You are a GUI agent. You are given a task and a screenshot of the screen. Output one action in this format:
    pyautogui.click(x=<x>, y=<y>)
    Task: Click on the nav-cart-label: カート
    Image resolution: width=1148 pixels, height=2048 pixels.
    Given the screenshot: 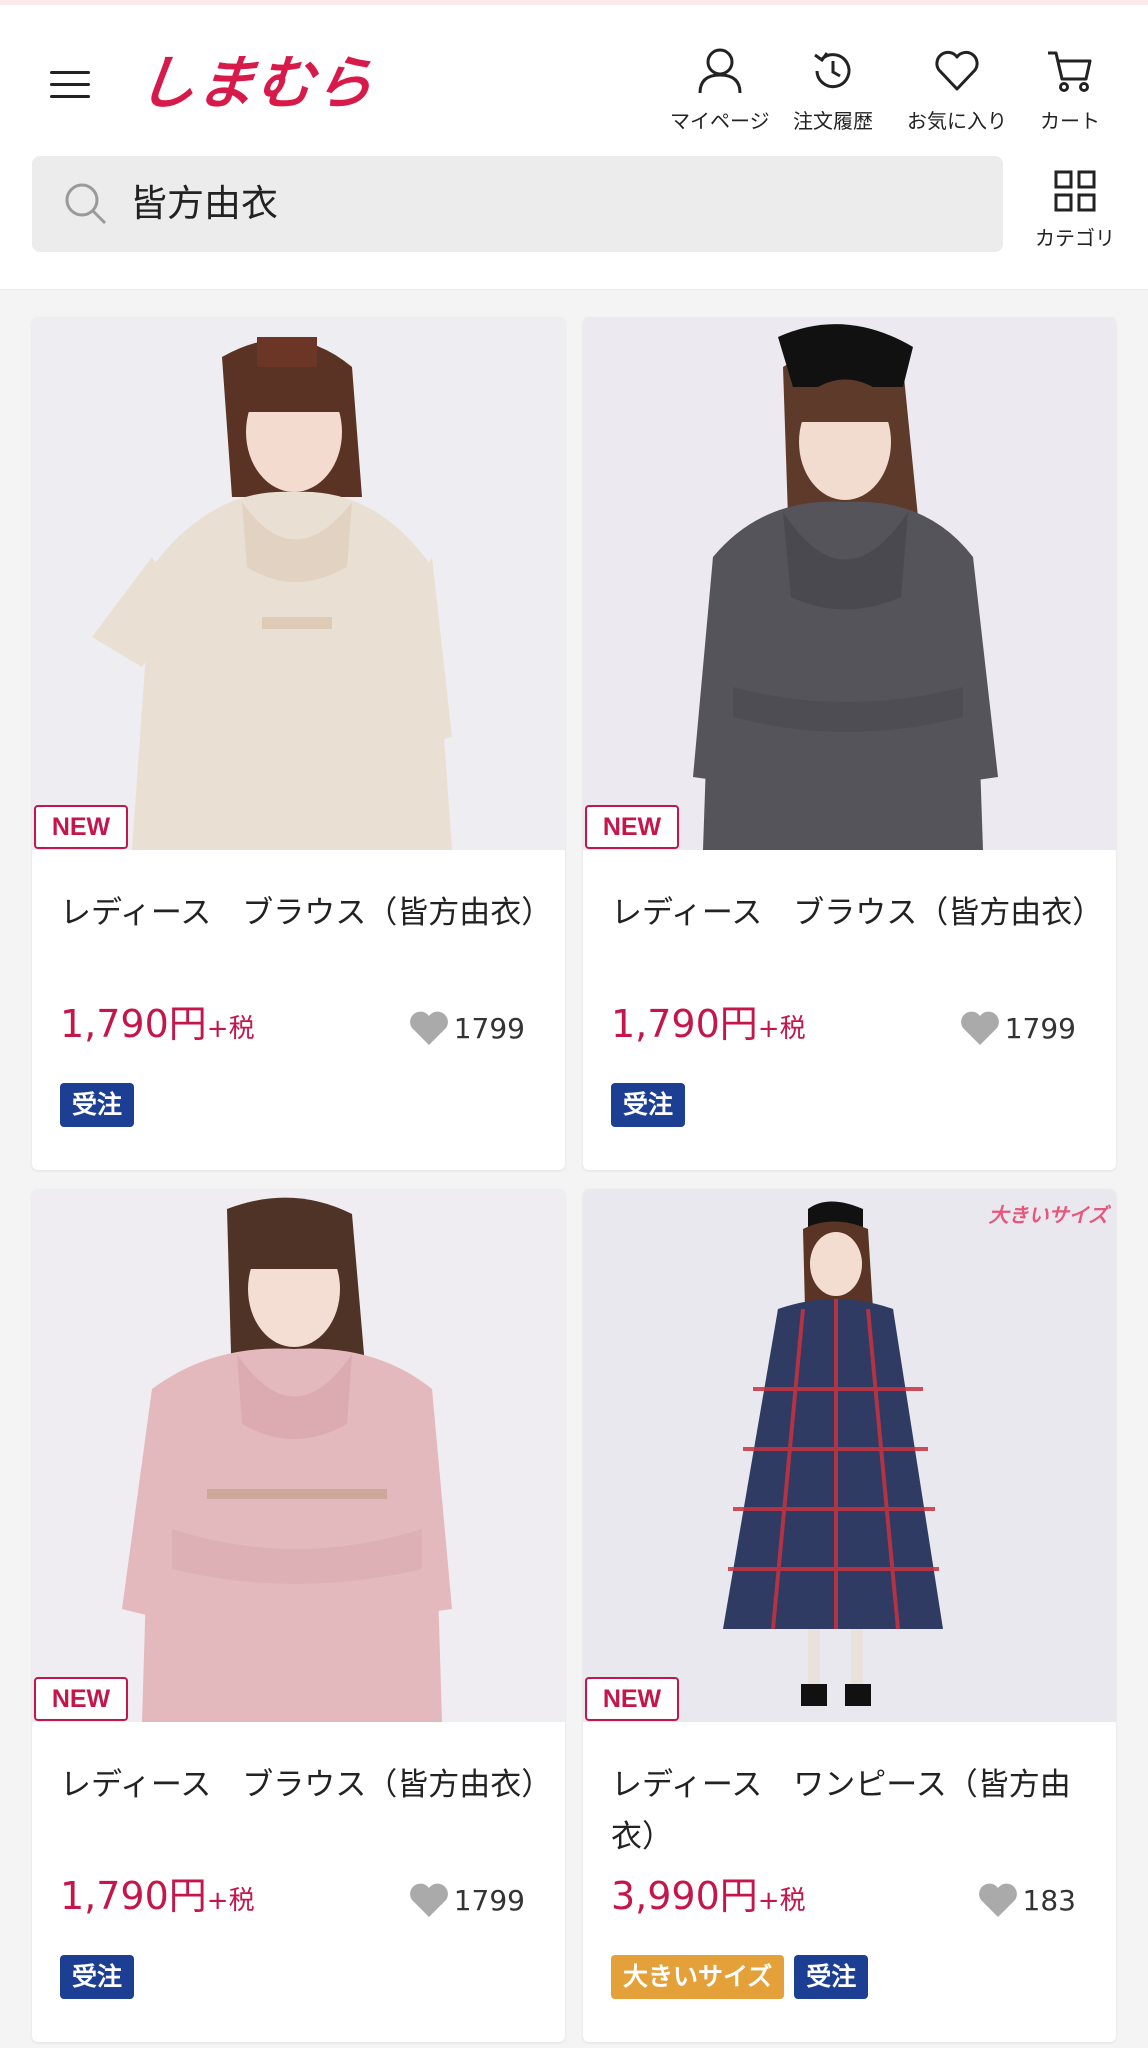 What is the action you would take?
    pyautogui.click(x=1070, y=121)
    